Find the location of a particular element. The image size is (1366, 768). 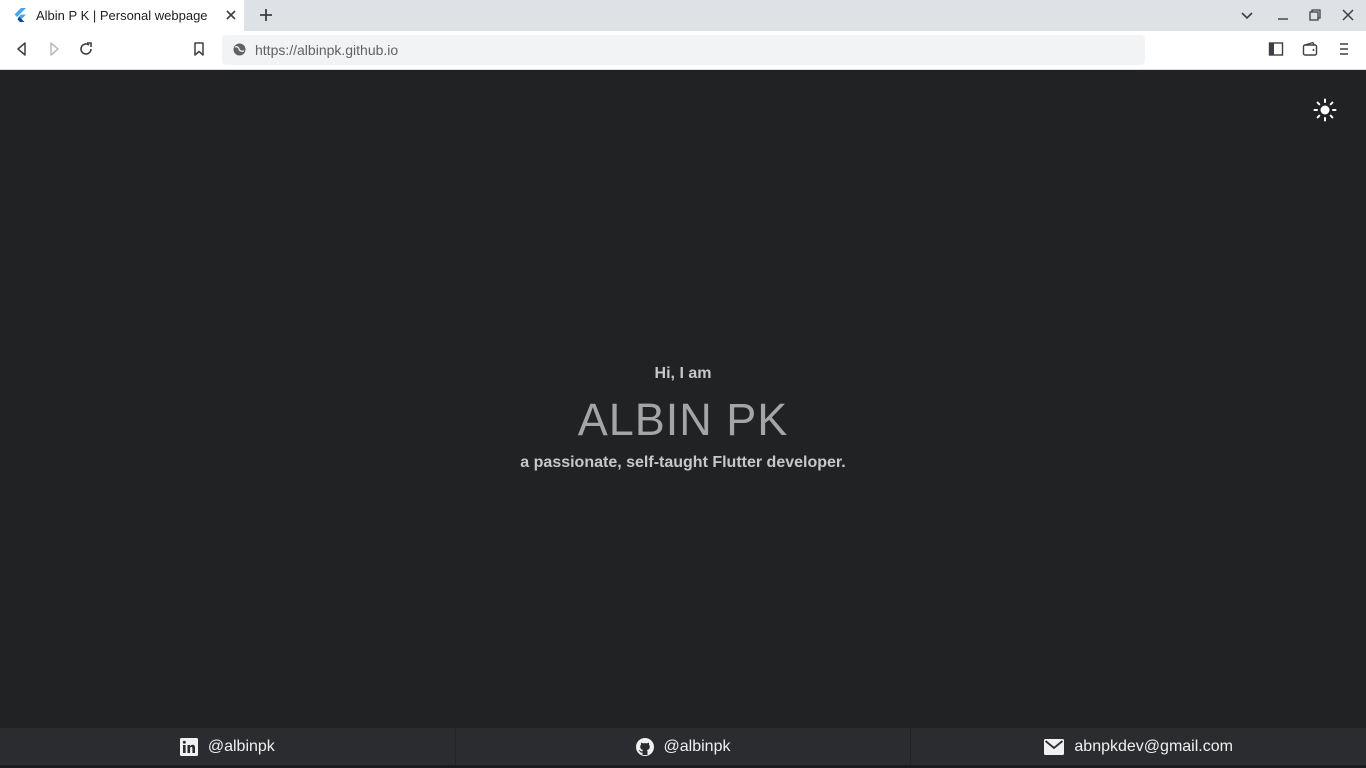

site-info-icon is located at coordinates (239, 49).